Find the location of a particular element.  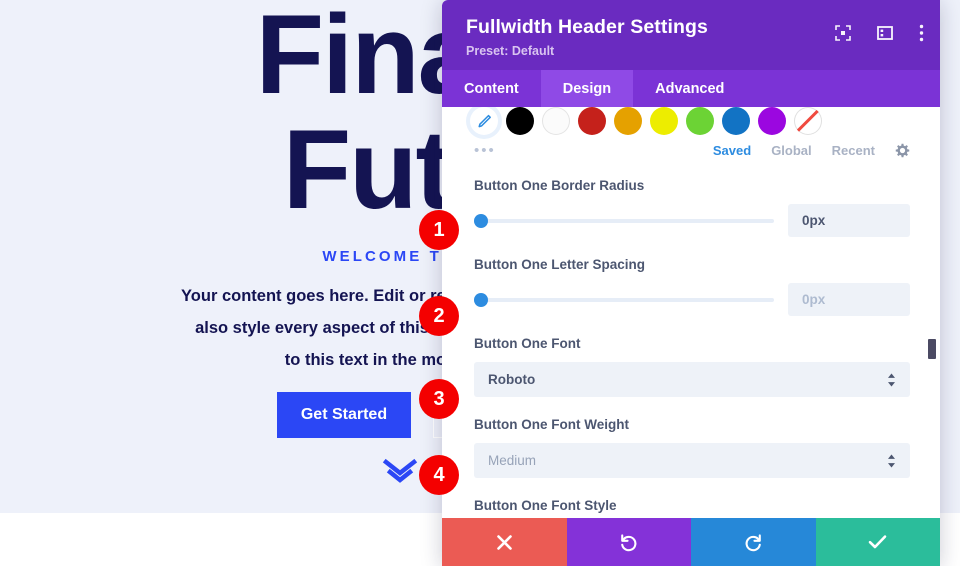

field-button-one-font-weight: Button One Font Weight Medium is located at coordinates (692, 447).